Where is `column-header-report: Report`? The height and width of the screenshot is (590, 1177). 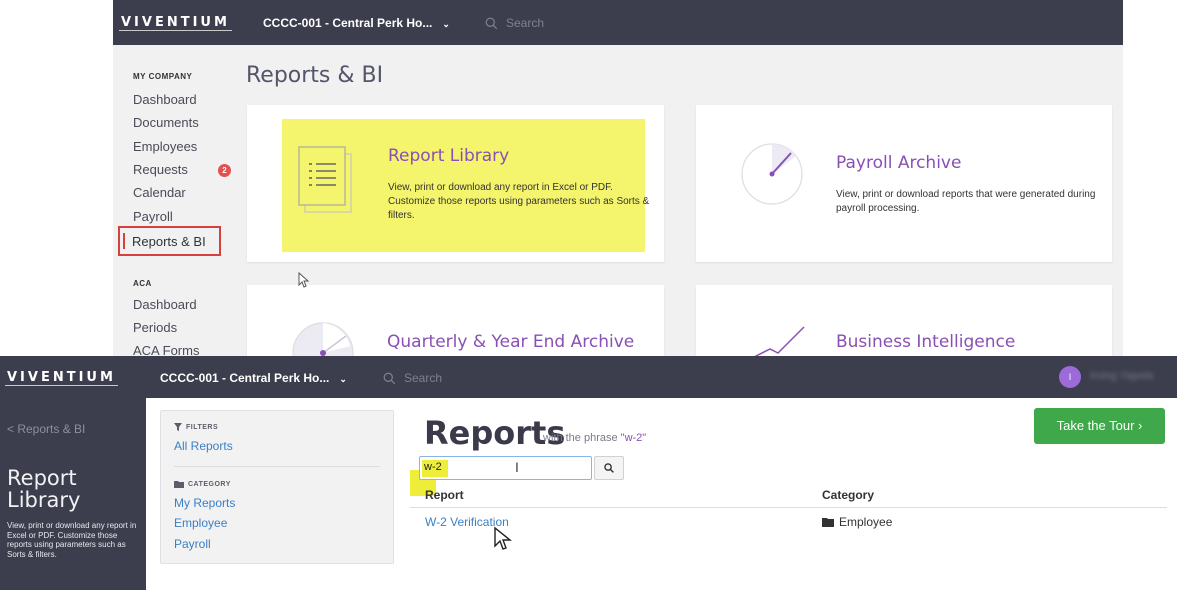 column-header-report: Report is located at coordinates (444, 495).